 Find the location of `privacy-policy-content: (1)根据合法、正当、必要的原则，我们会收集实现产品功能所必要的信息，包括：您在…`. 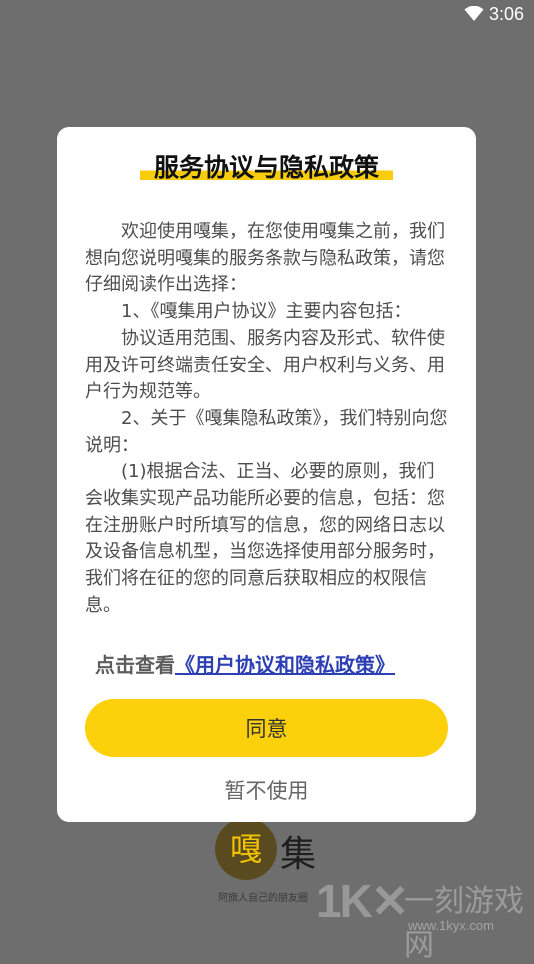

privacy-policy-content: (1)根据合法、正当、必要的原则，我们会收集实现产品功能所必要的信息，包括：您在… is located at coordinates (265, 538).